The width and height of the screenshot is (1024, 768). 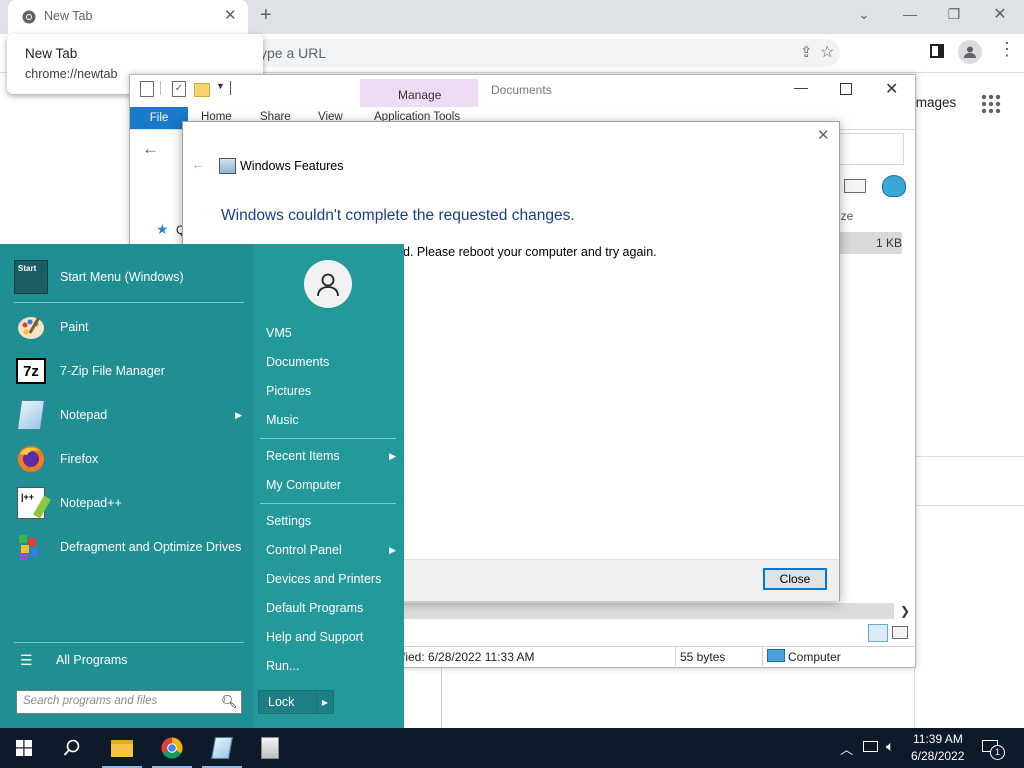 I want to click on search-icon: 🔍︎, so click(x=229, y=701).